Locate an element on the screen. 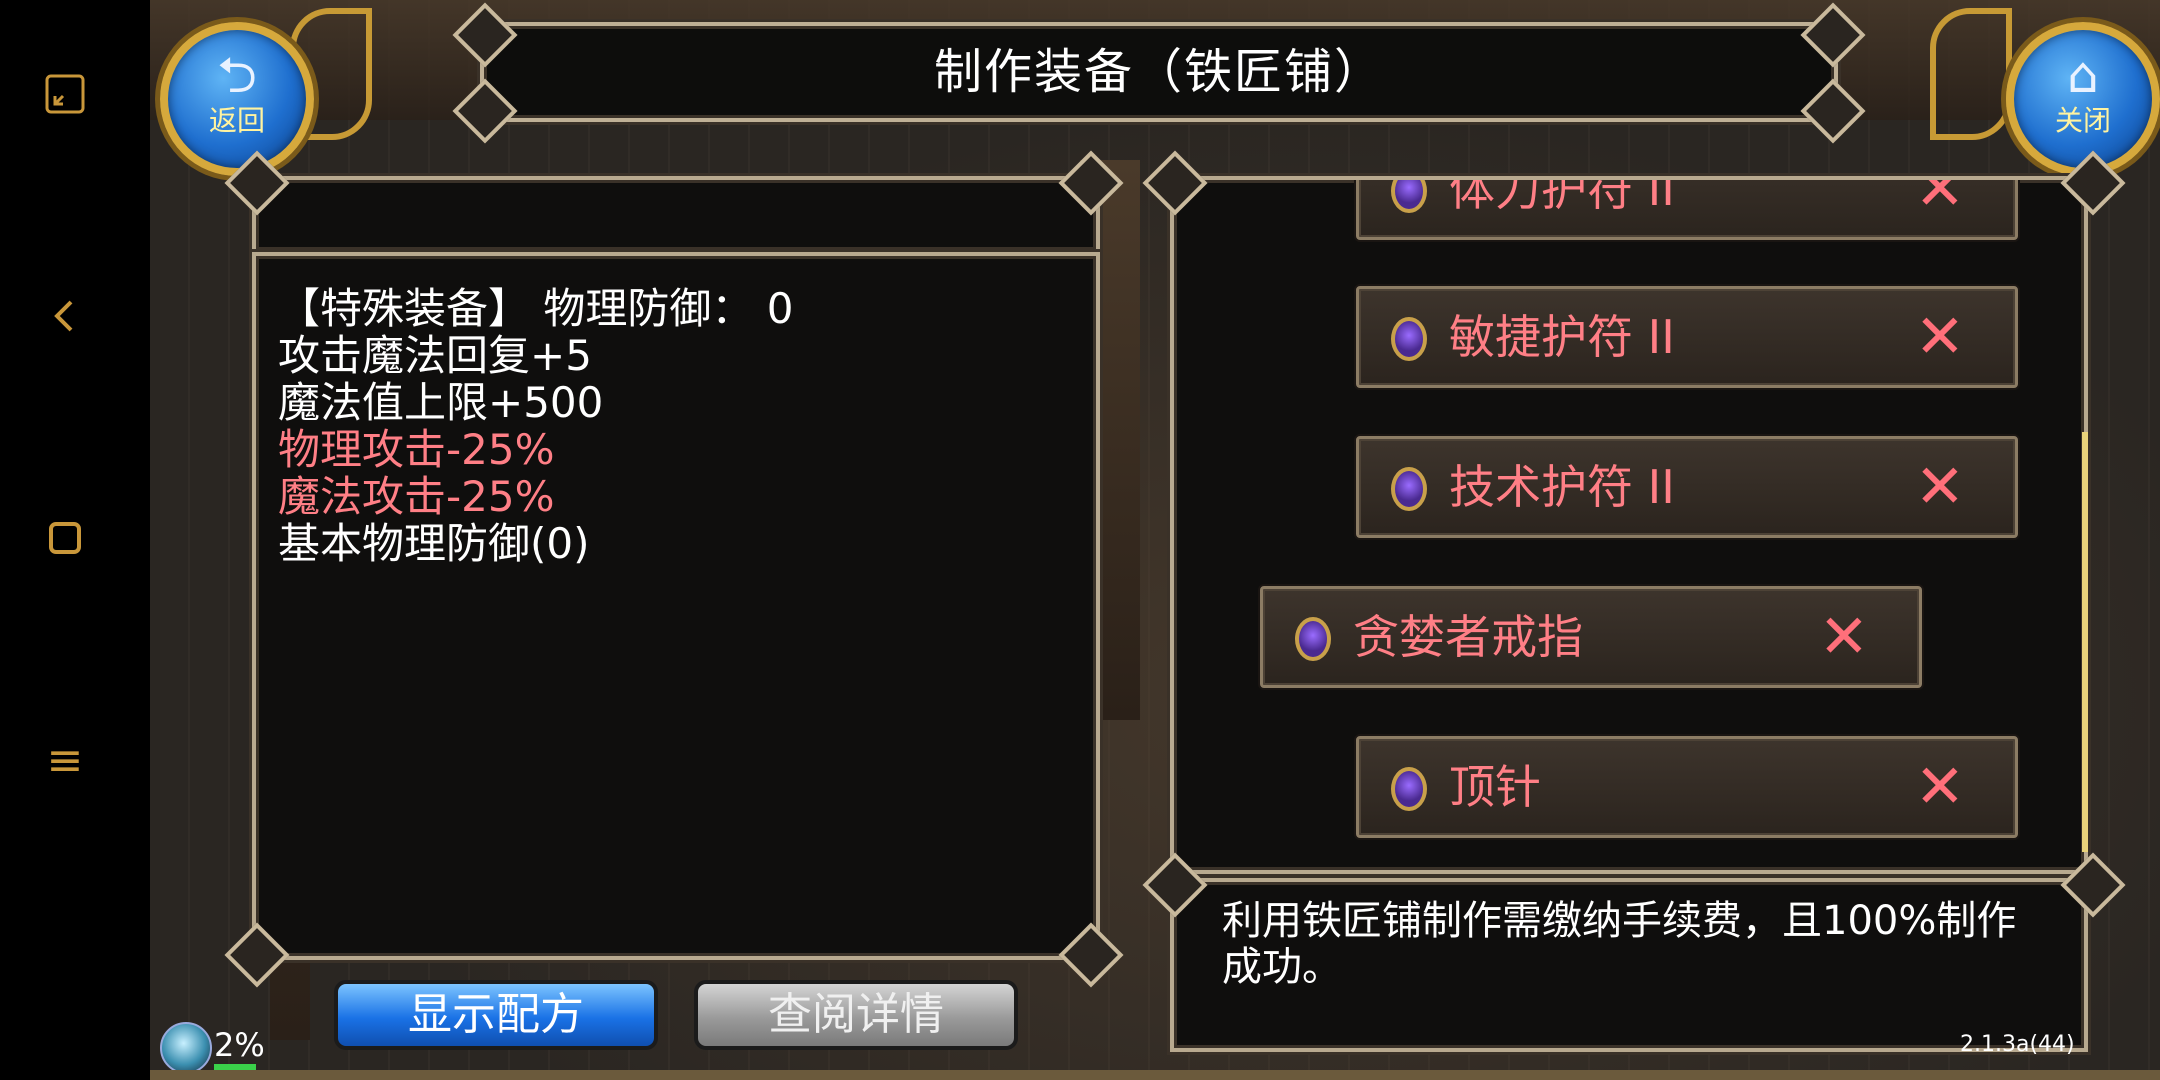 Image resolution: width=2160 pixels, height=1080 pixels. selected-item-slot is located at coordinates (676, 215).